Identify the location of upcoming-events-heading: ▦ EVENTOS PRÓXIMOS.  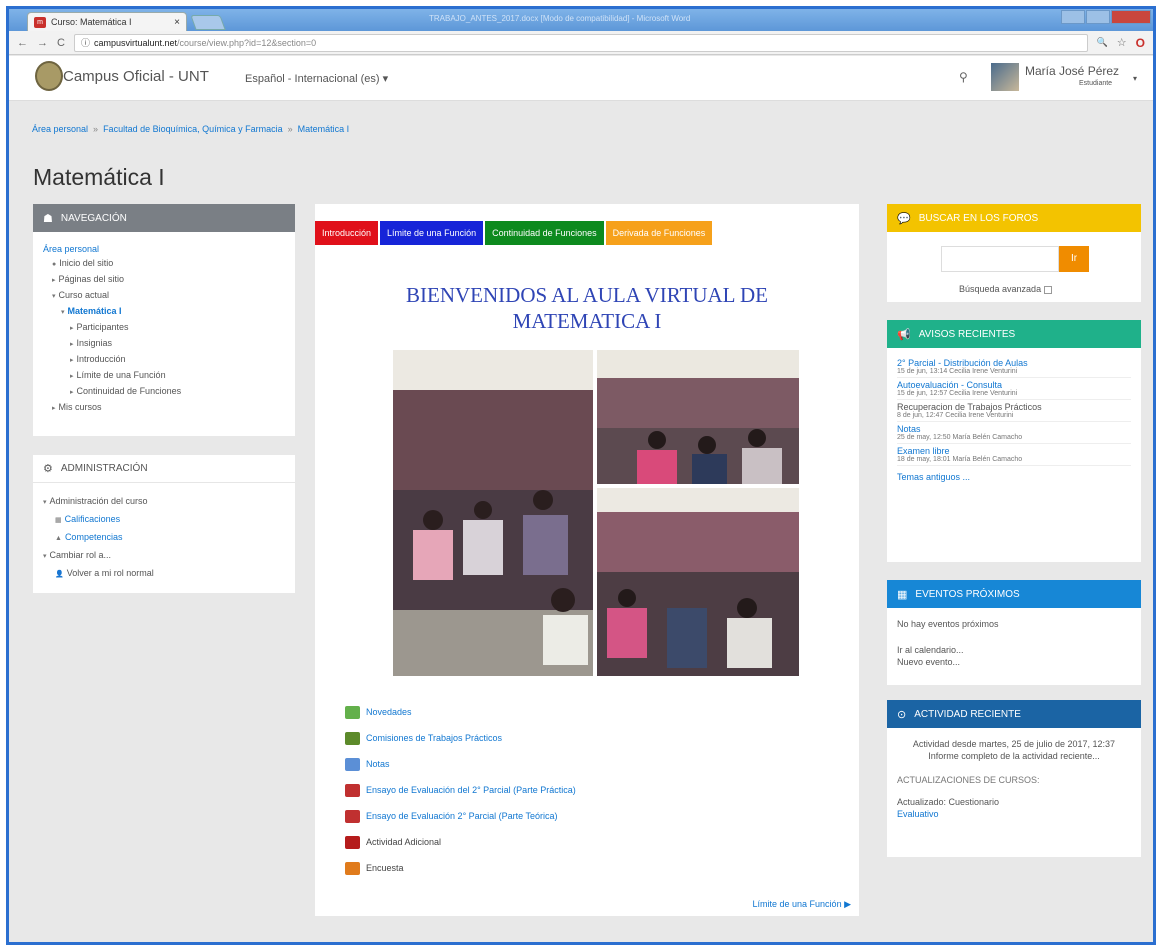
(1014, 594).